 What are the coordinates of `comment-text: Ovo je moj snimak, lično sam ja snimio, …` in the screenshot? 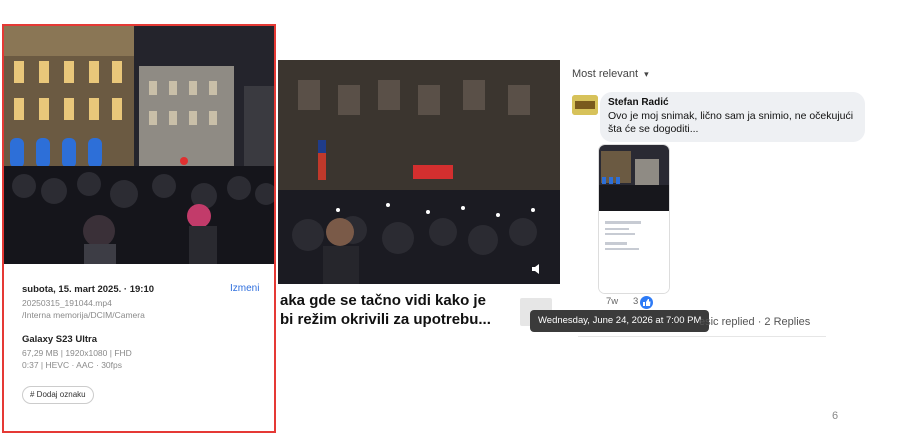 It's located at (731, 122).